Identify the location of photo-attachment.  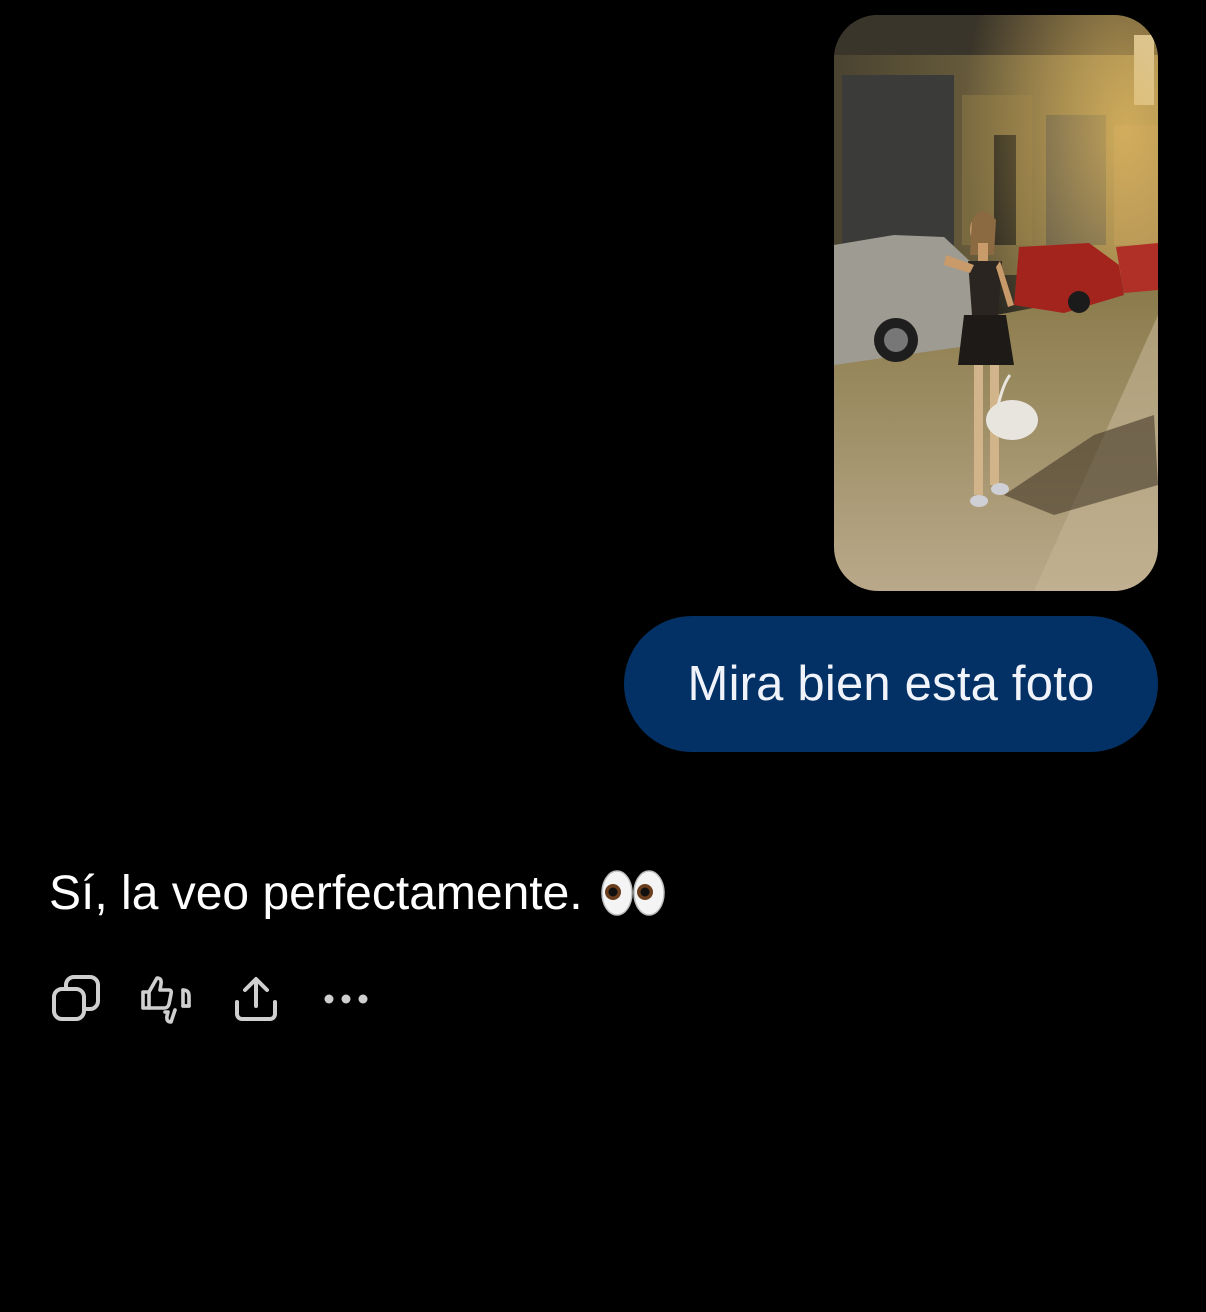
(996, 303).